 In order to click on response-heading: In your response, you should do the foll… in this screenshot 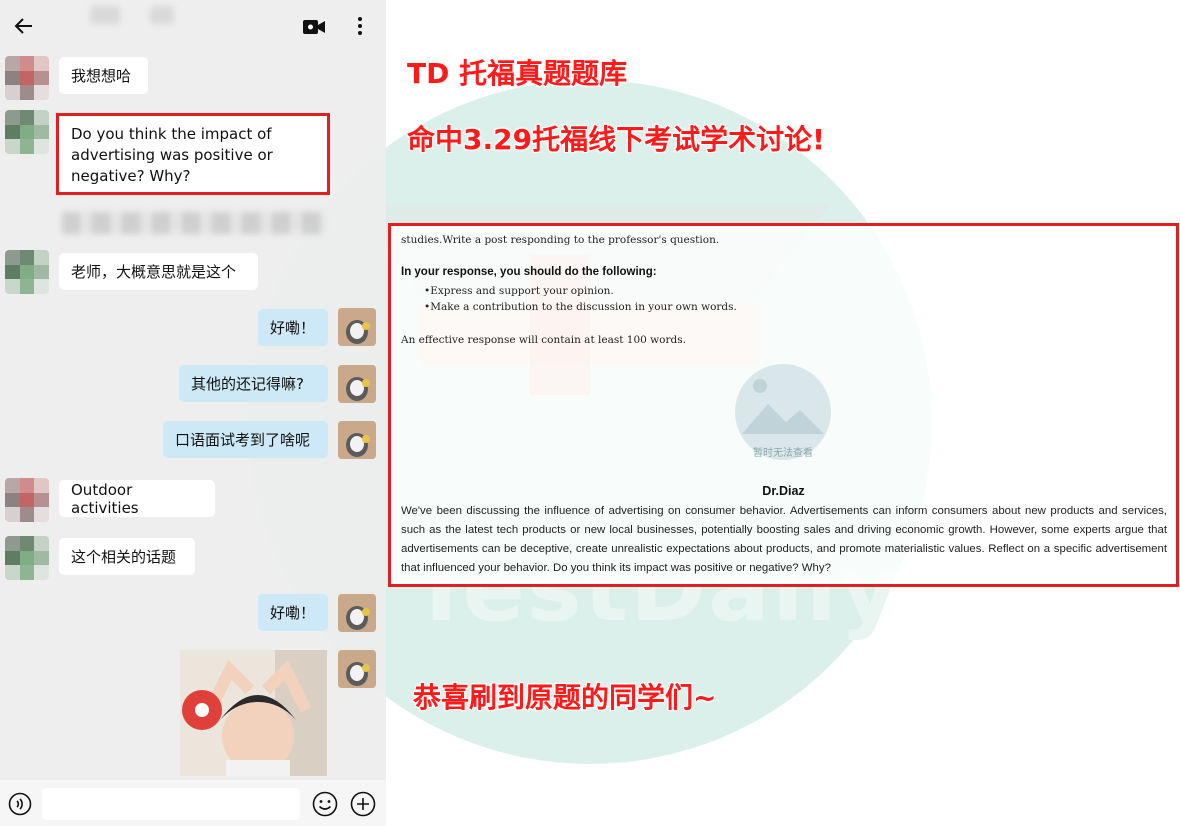, I will do `click(529, 272)`.